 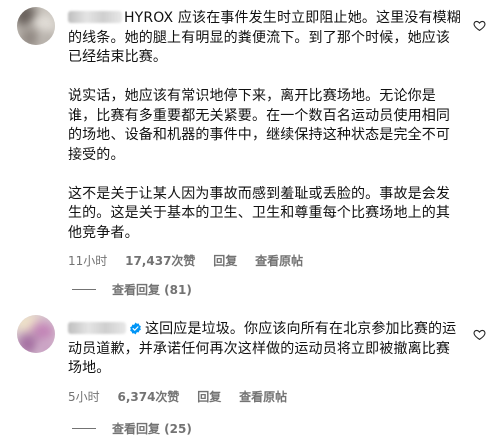 What do you see at coordinates (84, 396) in the screenshot?
I see `comment-time: 5小时` at bounding box center [84, 396].